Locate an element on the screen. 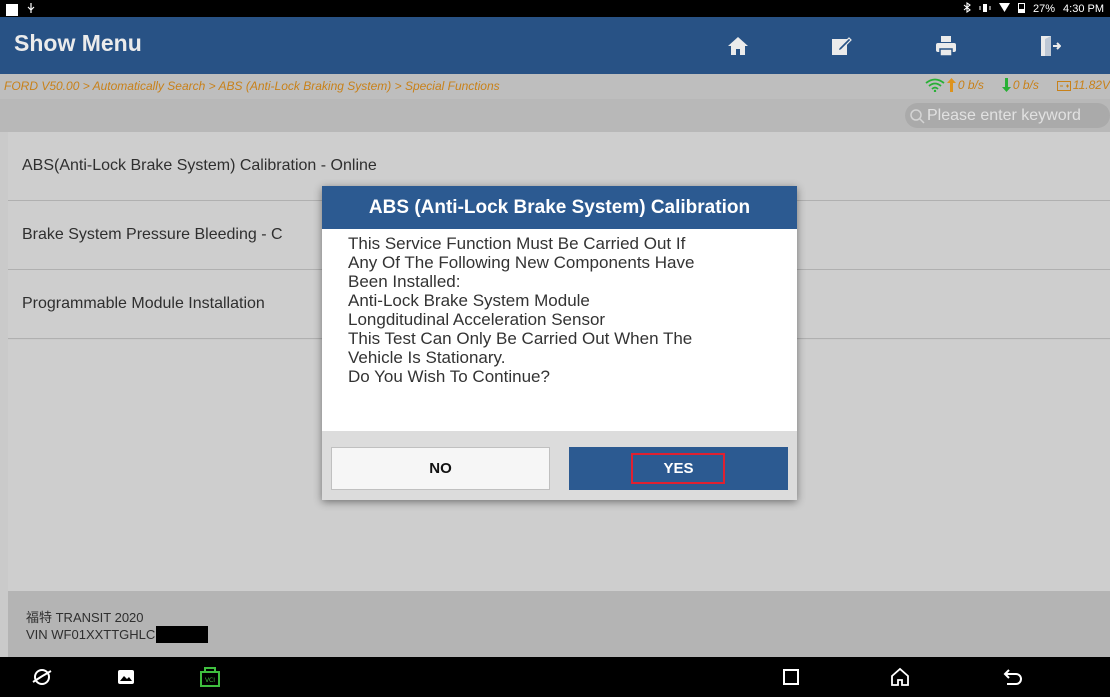  home-outline-icon is located at coordinates (900, 676).